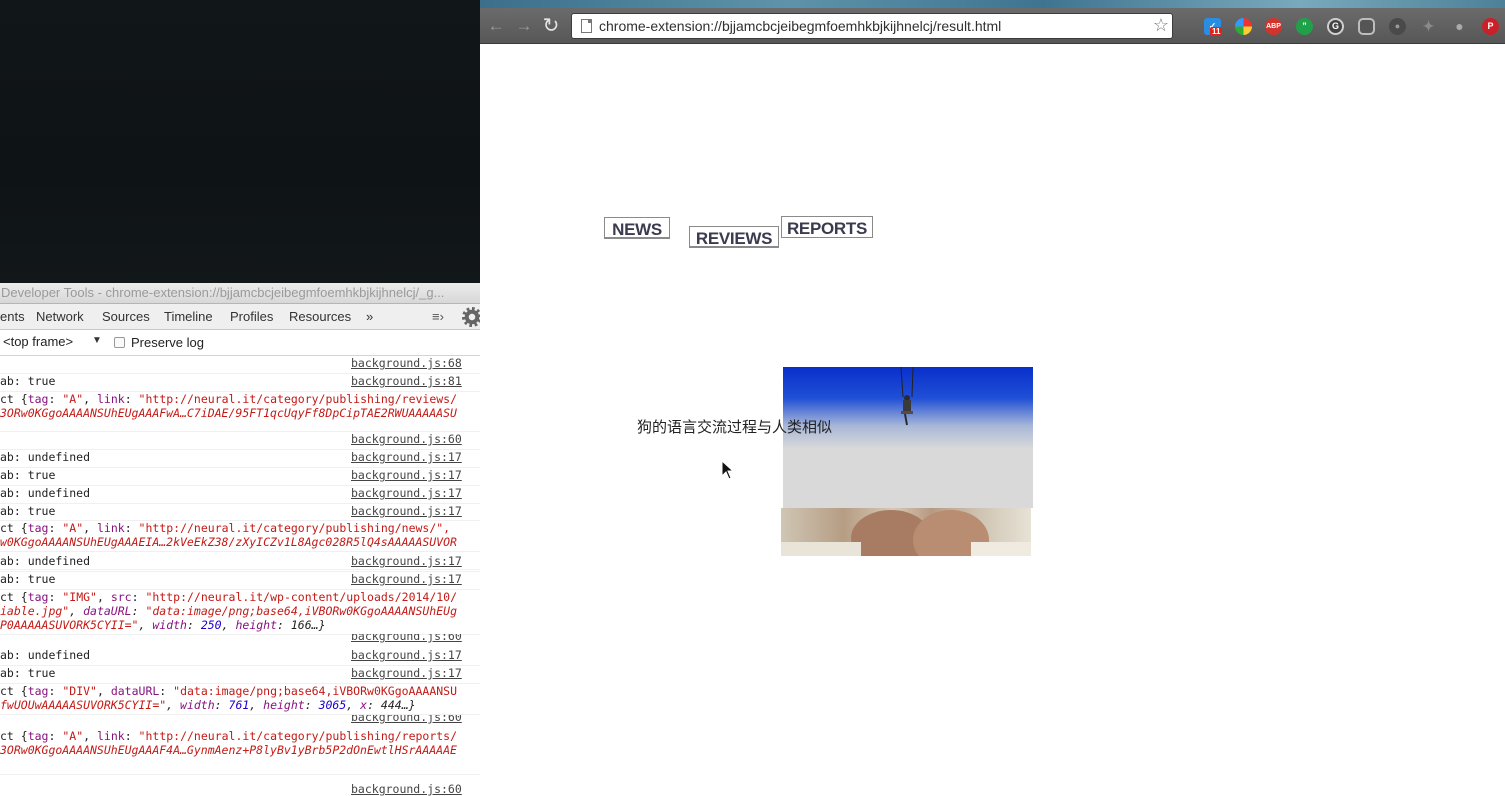 The image size is (1505, 796). What do you see at coordinates (97, 340) in the screenshot?
I see `dropdown-arrow-icon: ▼` at bounding box center [97, 340].